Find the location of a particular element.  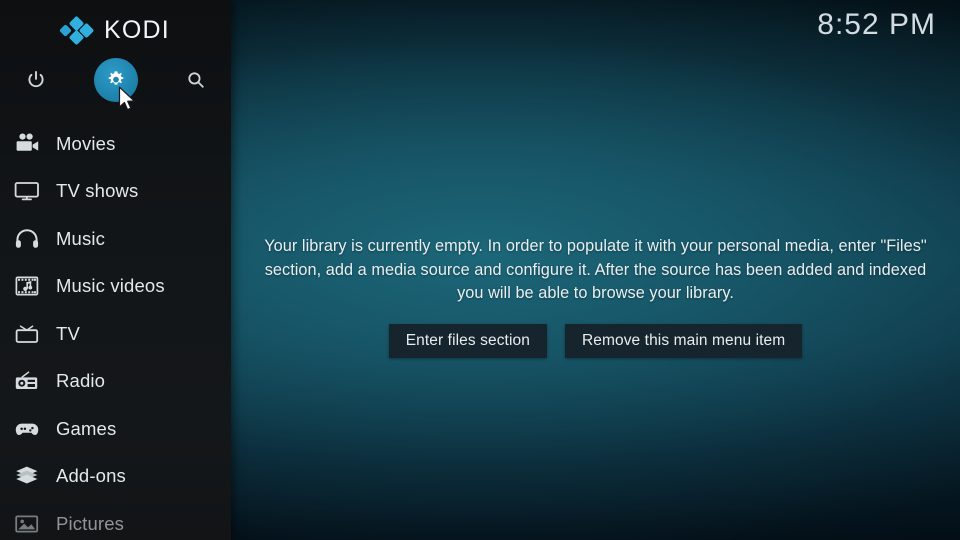

sidebar-item-movies: Movies is located at coordinates (115, 144).